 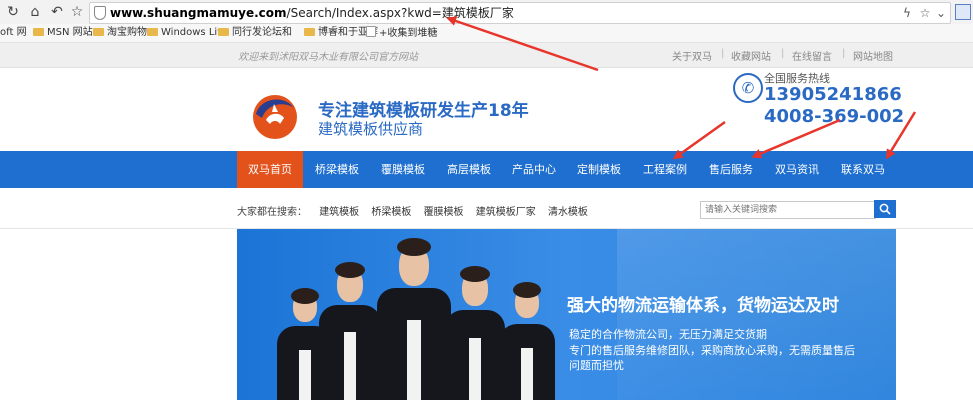 What do you see at coordinates (275, 115) in the screenshot?
I see `company-logo` at bounding box center [275, 115].